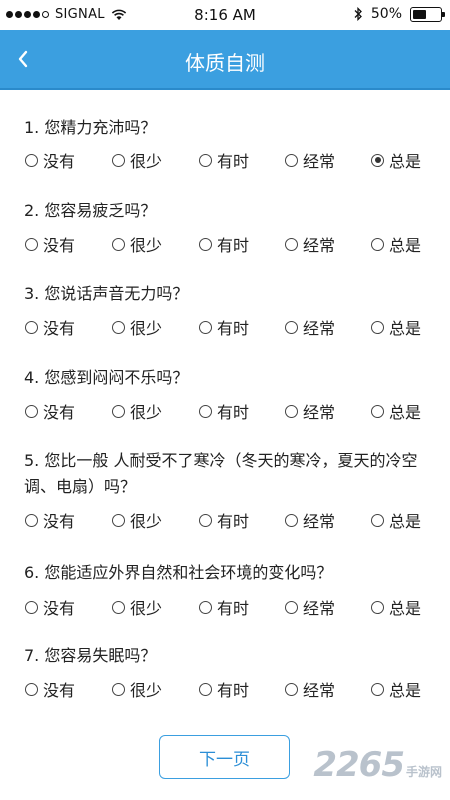 The height and width of the screenshot is (800, 450). What do you see at coordinates (224, 607) in the screenshot?
I see `question-6-option-3: 有时` at bounding box center [224, 607].